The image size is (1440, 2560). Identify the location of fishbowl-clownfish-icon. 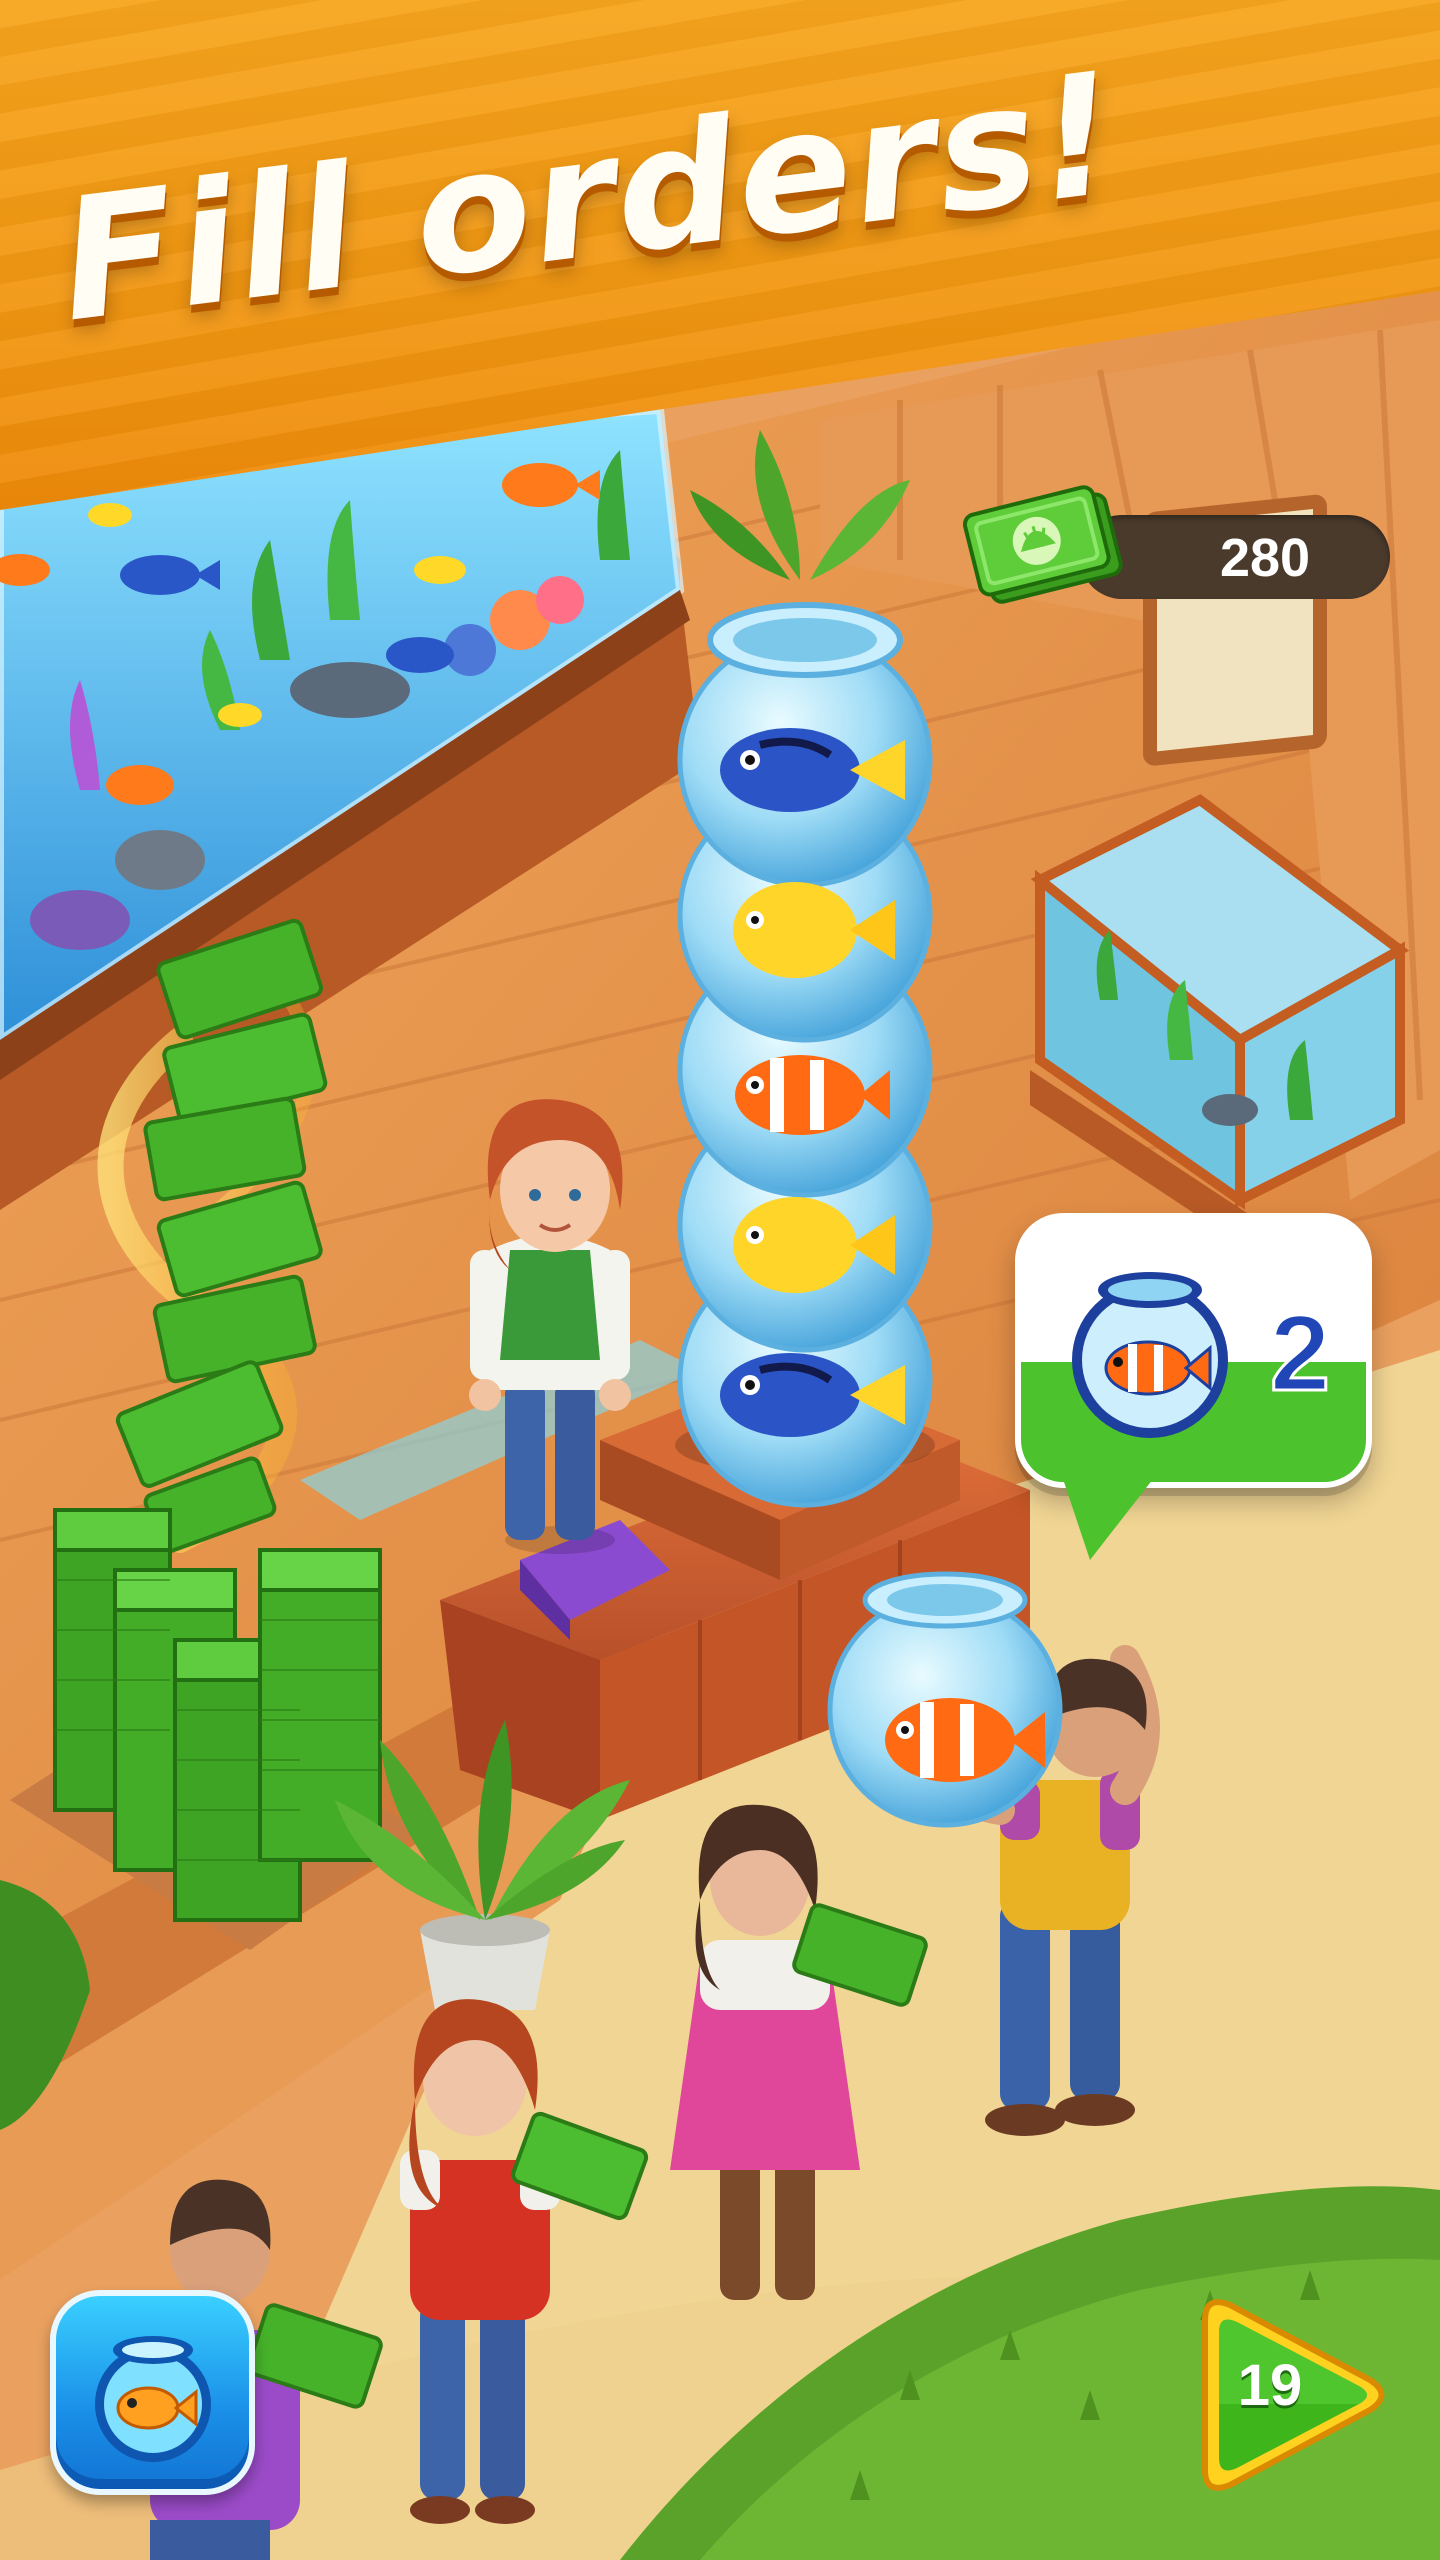
(1150, 1355).